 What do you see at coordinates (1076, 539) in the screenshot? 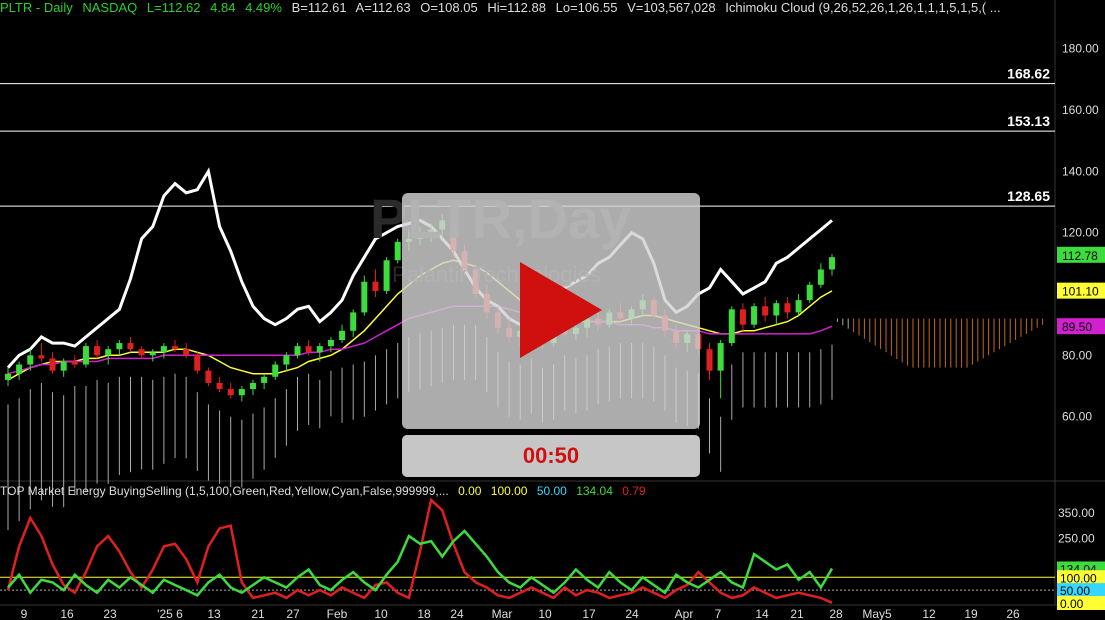
I see `indicator-axis-tick: 250.00` at bounding box center [1076, 539].